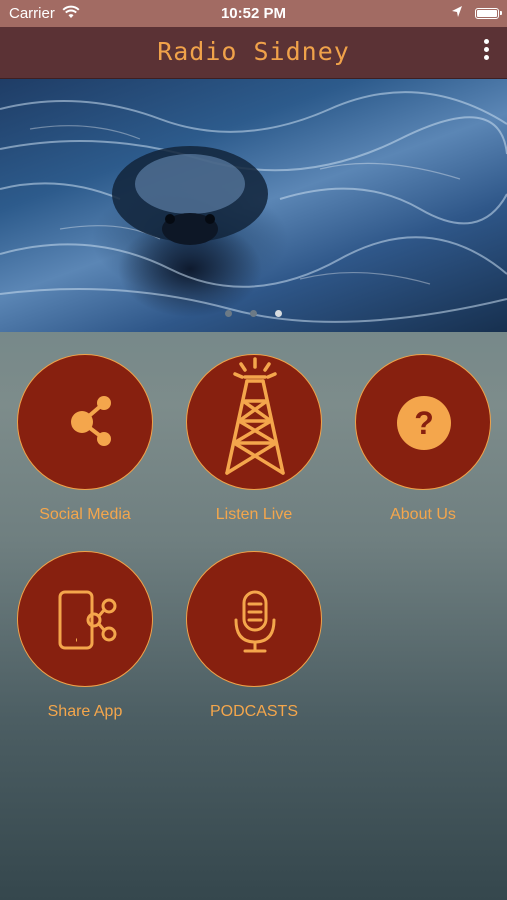 The image size is (507, 900). I want to click on page-dot-active, so click(279, 313).